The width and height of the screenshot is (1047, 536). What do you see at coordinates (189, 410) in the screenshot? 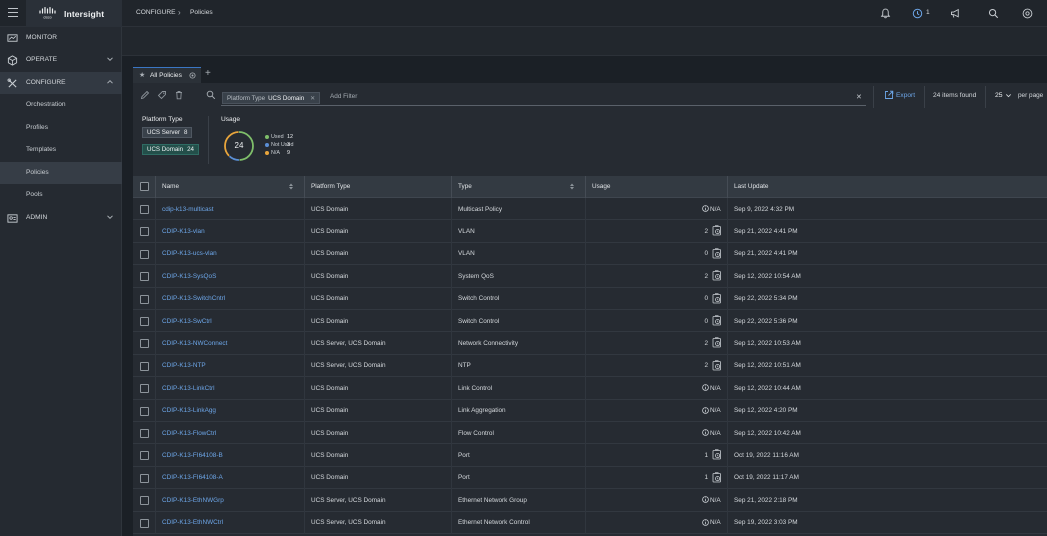
I see `policy-name-link: CDIP-K13-LinkAgg` at bounding box center [189, 410].